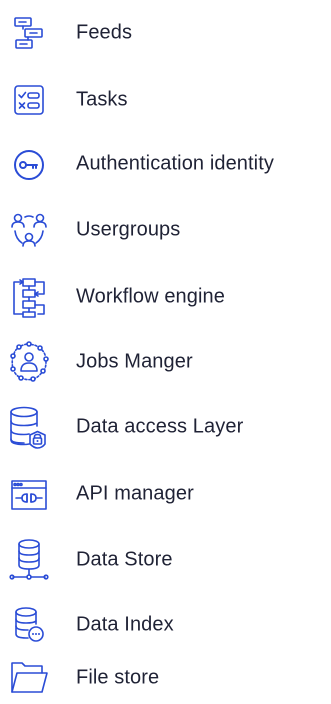 The image size is (331, 704). Describe the element at coordinates (29, 560) in the screenshot. I see `database-network-icon` at that location.